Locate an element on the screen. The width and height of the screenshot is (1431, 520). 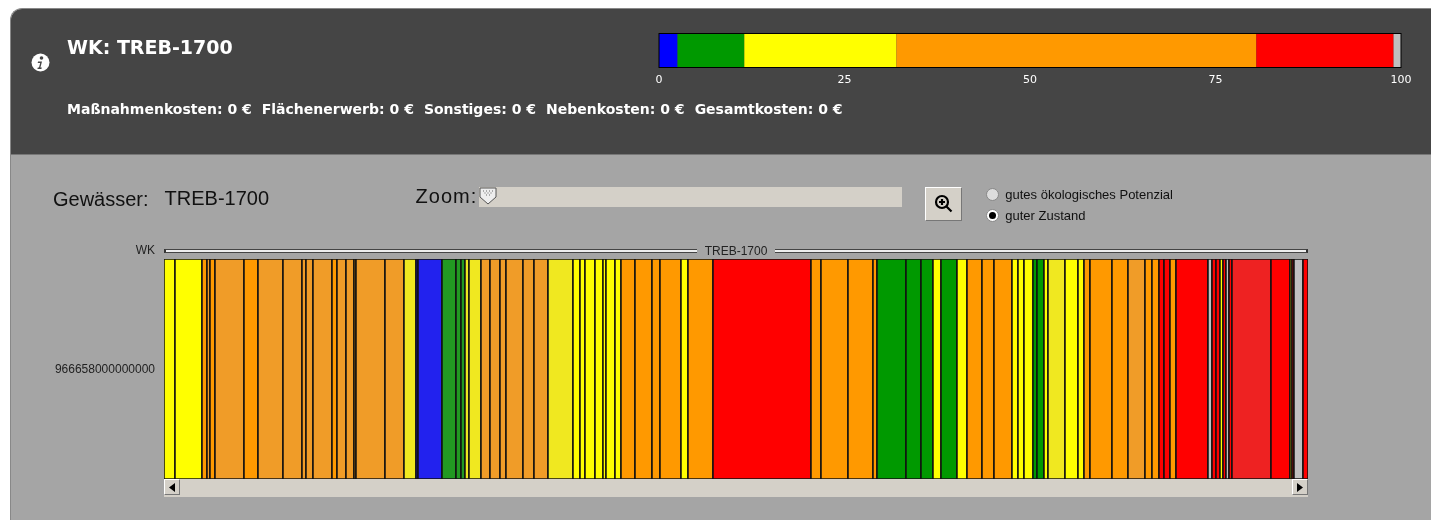
water-body-value: TREB-1700 is located at coordinates (217, 198).